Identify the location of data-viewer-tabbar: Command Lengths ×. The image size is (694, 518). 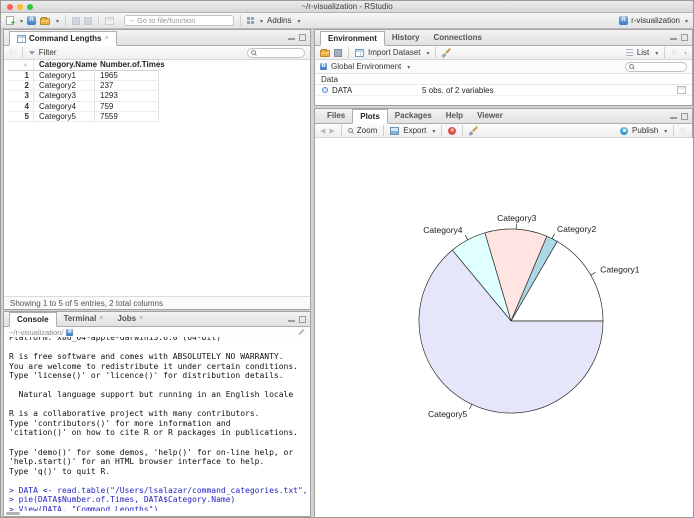
(157, 38).